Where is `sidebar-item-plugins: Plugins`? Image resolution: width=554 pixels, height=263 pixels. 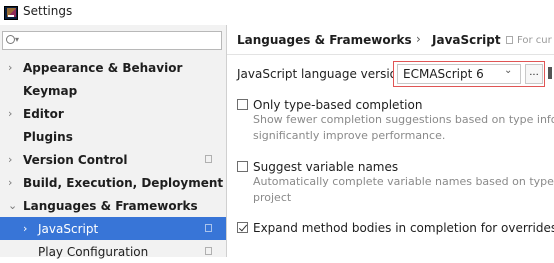
sidebar-item-plugins: Plugins is located at coordinates (113, 136).